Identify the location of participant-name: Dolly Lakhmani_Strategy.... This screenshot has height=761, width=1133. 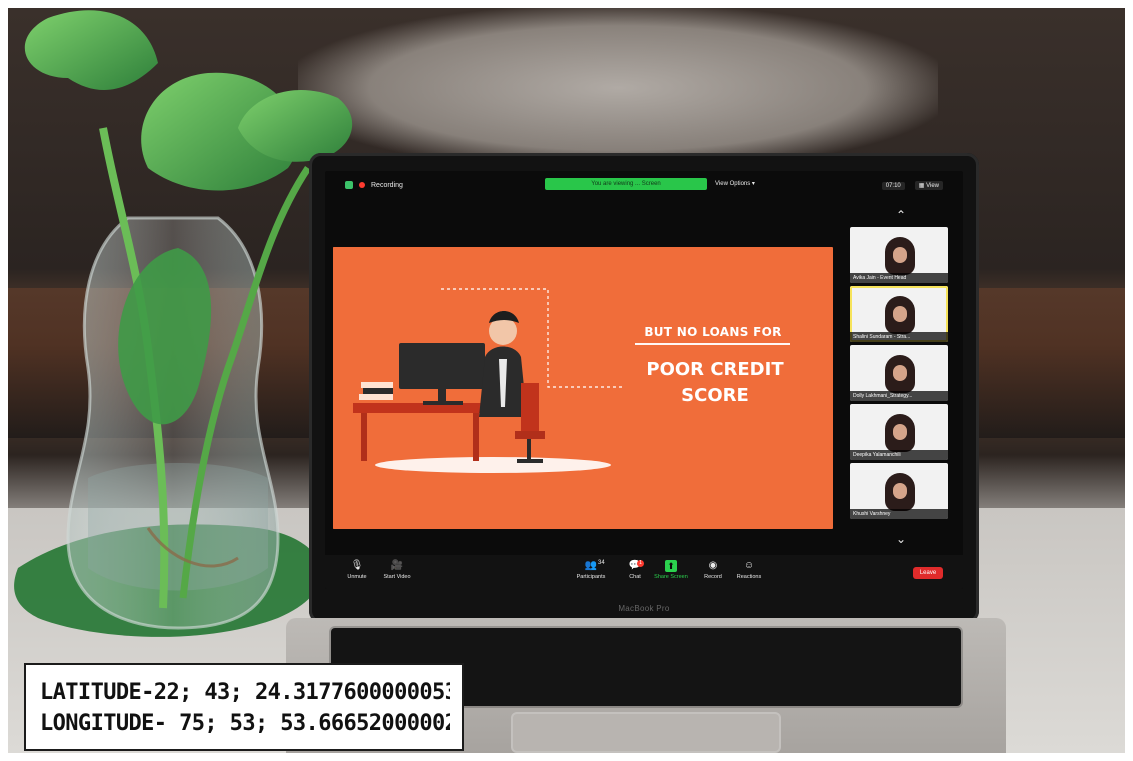
(899, 396).